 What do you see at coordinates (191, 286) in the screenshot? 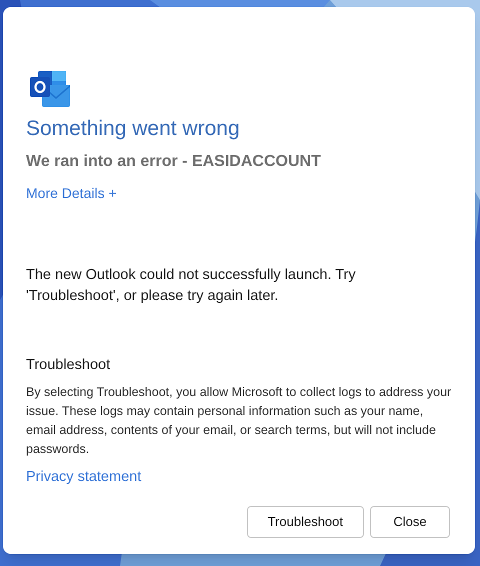
I see `error-message: The new Outlook could not successfully launch. Try 'Troubleshoot', or please try again later.` at bounding box center [191, 286].